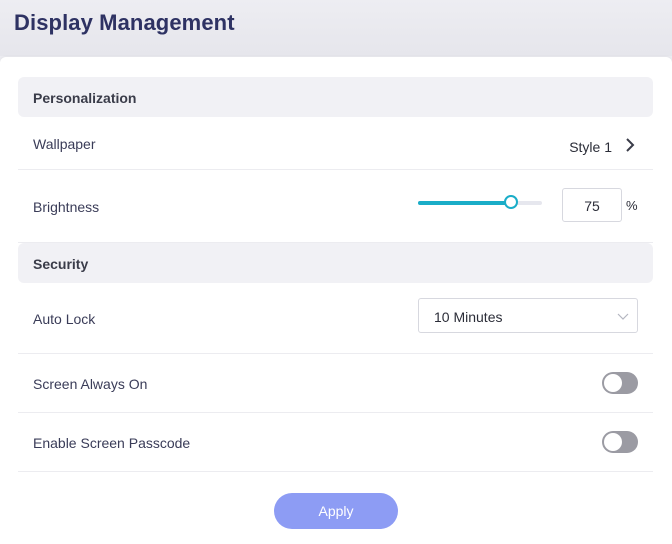 Image resolution: width=672 pixels, height=544 pixels. What do you see at coordinates (468, 317) in the screenshot?
I see `auto-lock-selected-value: 10 Minutes` at bounding box center [468, 317].